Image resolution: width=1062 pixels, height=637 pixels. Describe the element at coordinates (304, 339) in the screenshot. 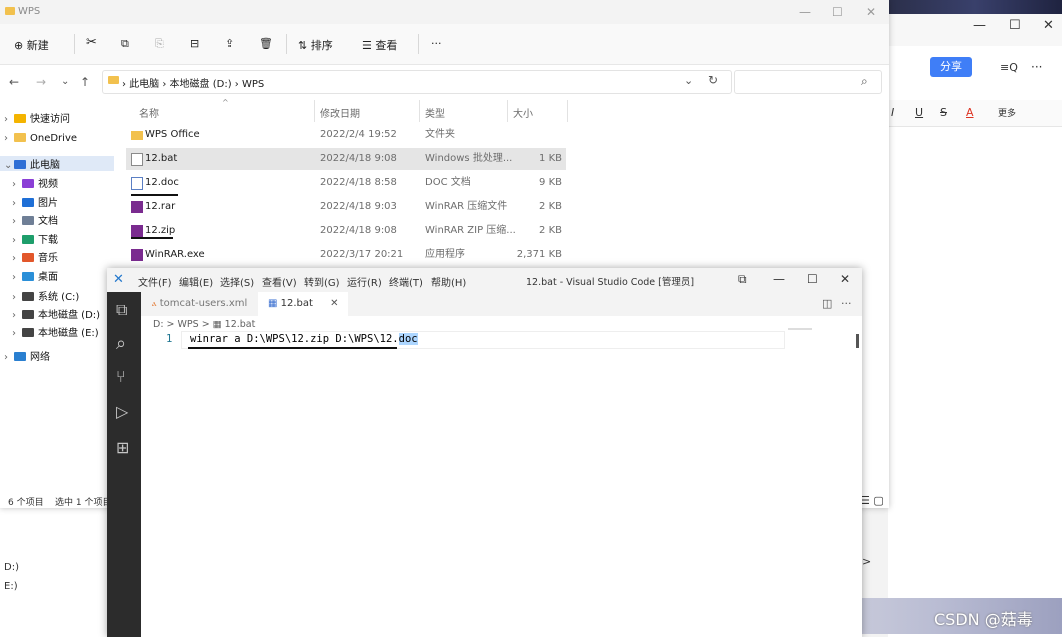

I see `code-line: winrar a D:\WPS\12.zip D:\WPS\12.doc` at that location.